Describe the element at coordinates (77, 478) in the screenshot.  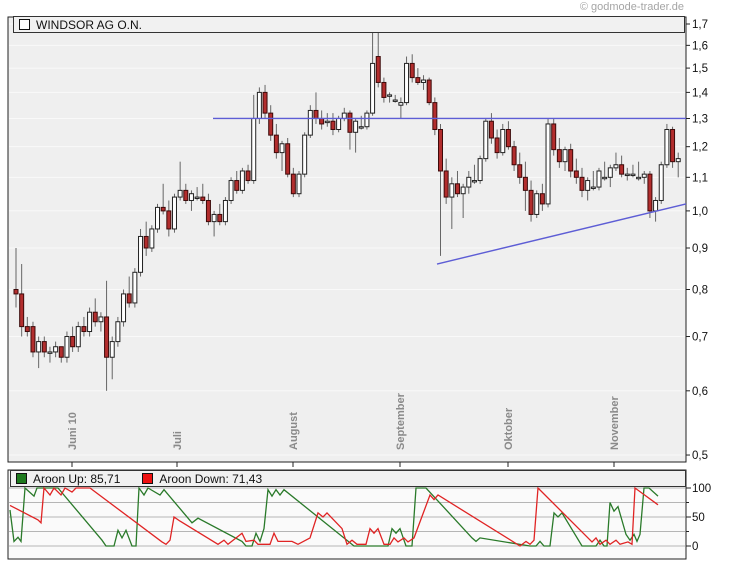
I see `aroon-up-label: Aroon Up: 85,71` at that location.